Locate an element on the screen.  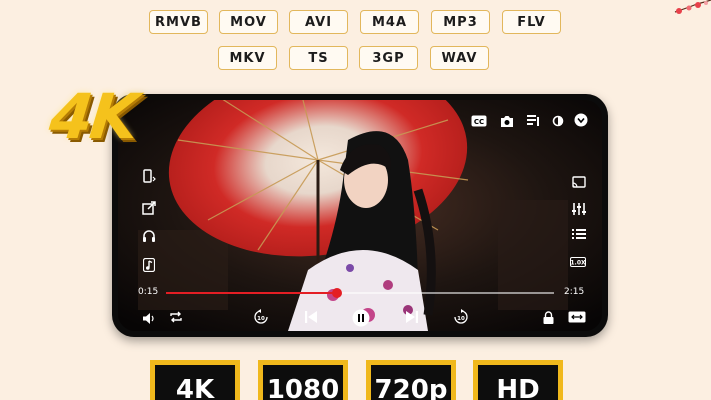
pause-button is located at coordinates (361, 318).